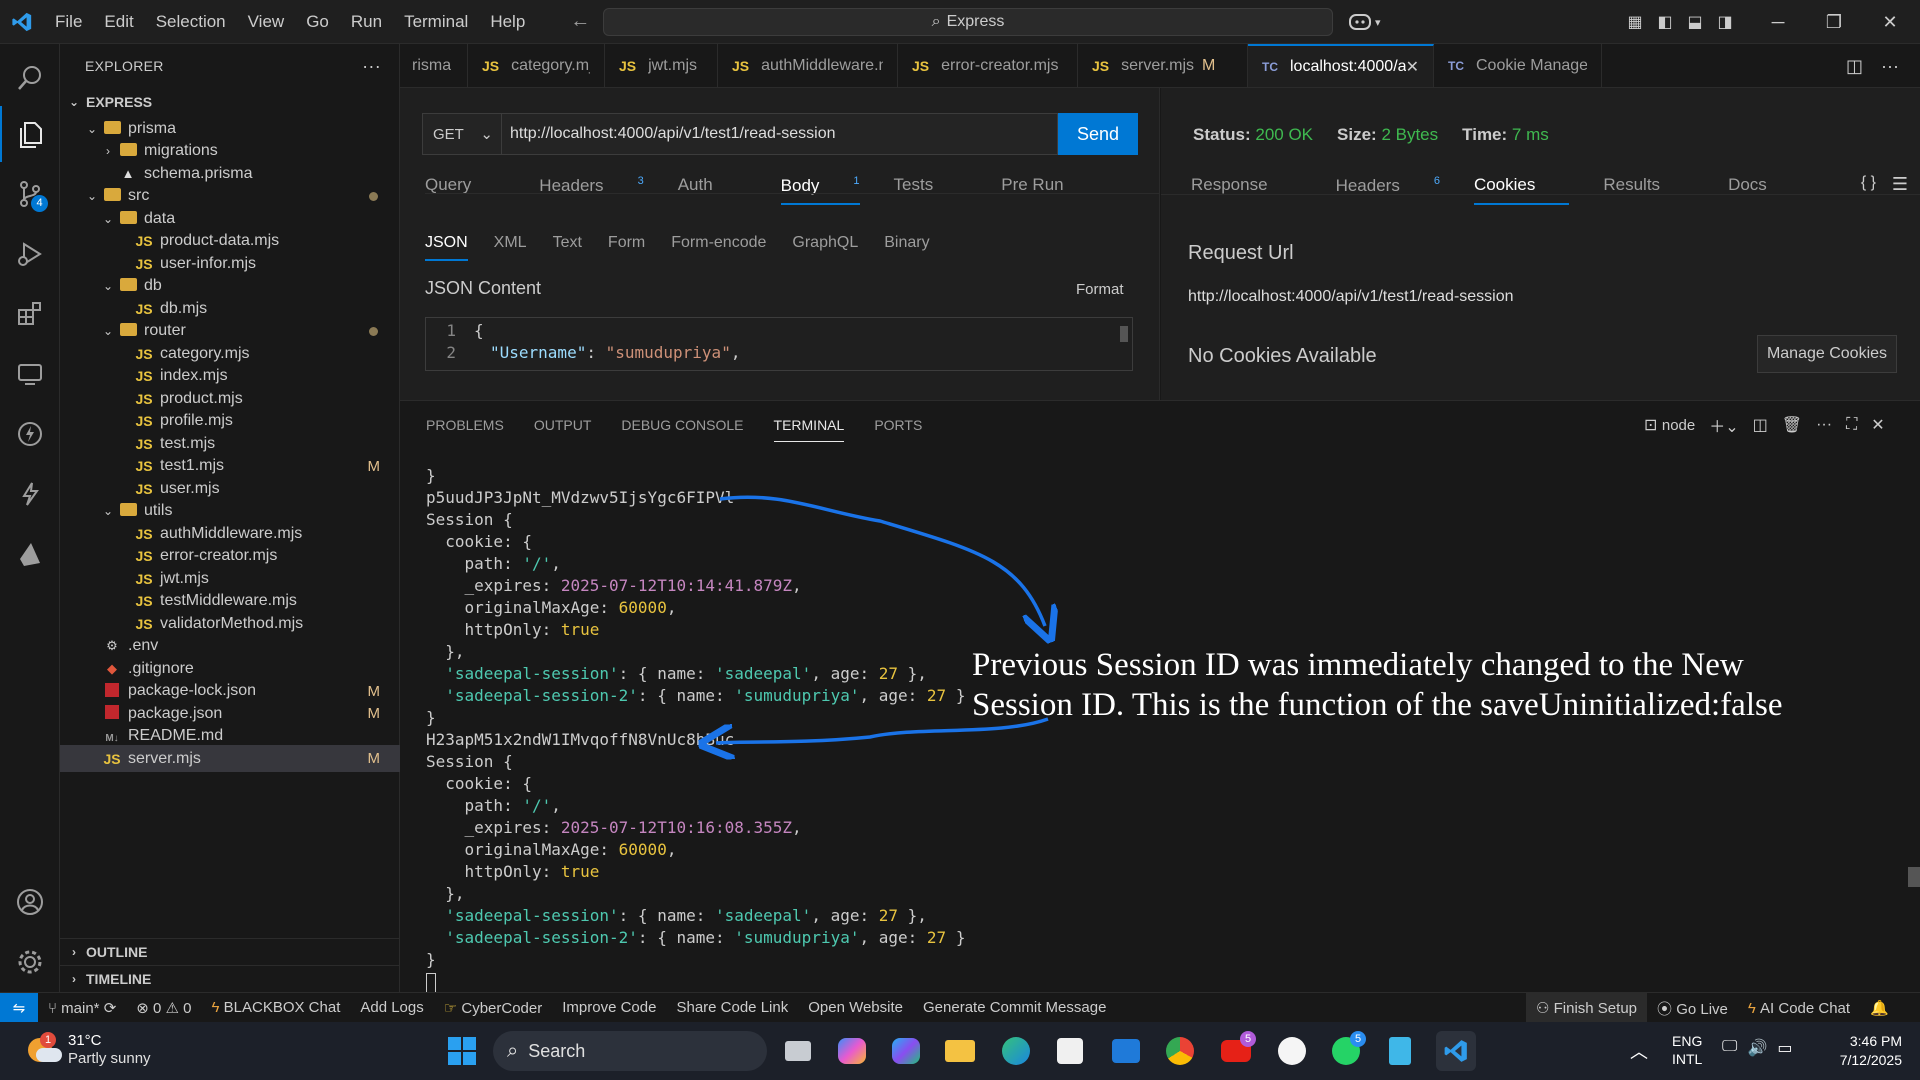  What do you see at coordinates (1388, 185) in the screenshot?
I see `response-tab-headers: Headers 6` at bounding box center [1388, 185].